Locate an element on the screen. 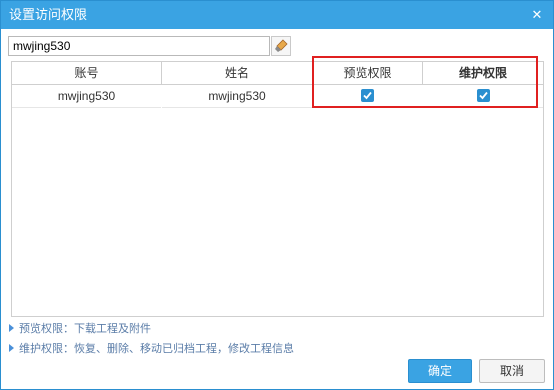  cell-preview is located at coordinates (367, 96).